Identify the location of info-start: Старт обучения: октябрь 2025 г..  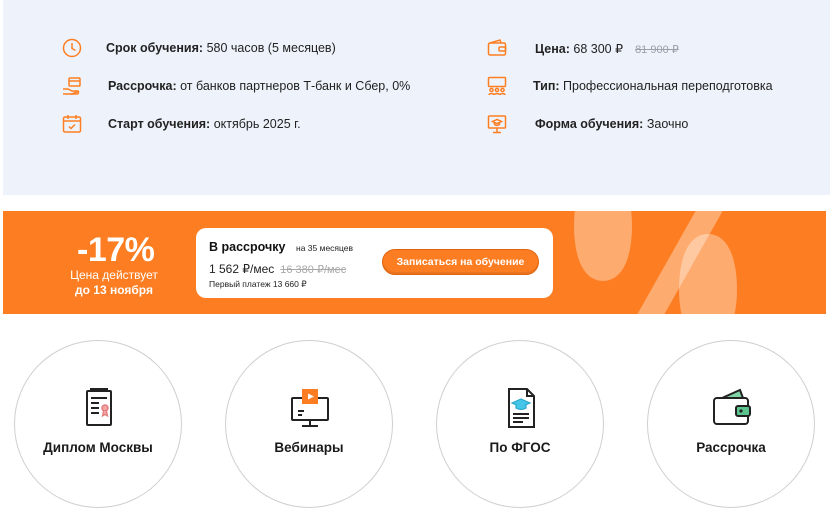
(181, 124).